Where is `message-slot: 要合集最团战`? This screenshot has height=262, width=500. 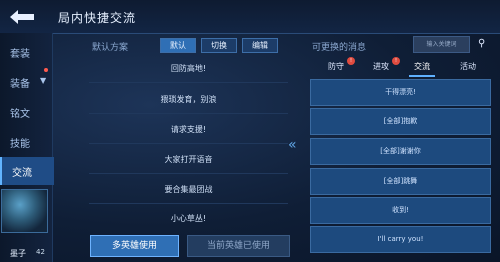
message-slot: 要合集最团战 is located at coordinates (188, 190).